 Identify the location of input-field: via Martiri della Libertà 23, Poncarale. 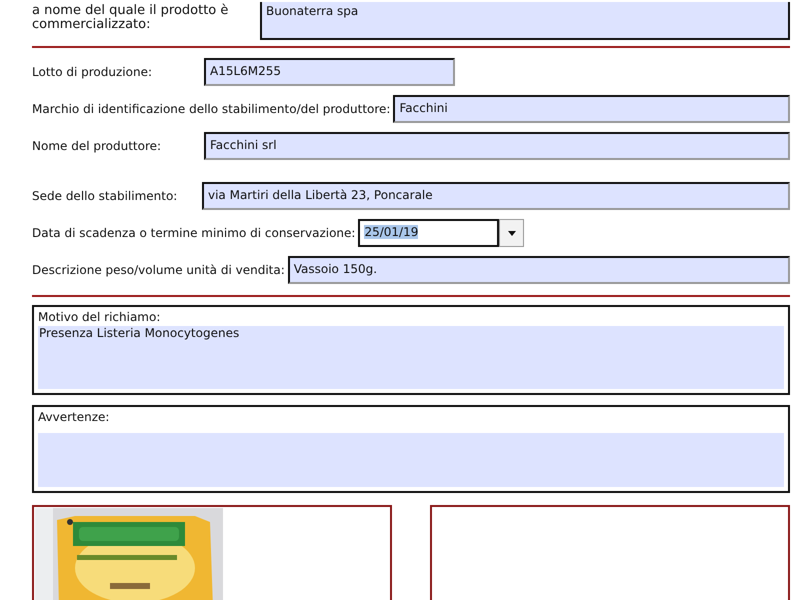
(496, 196).